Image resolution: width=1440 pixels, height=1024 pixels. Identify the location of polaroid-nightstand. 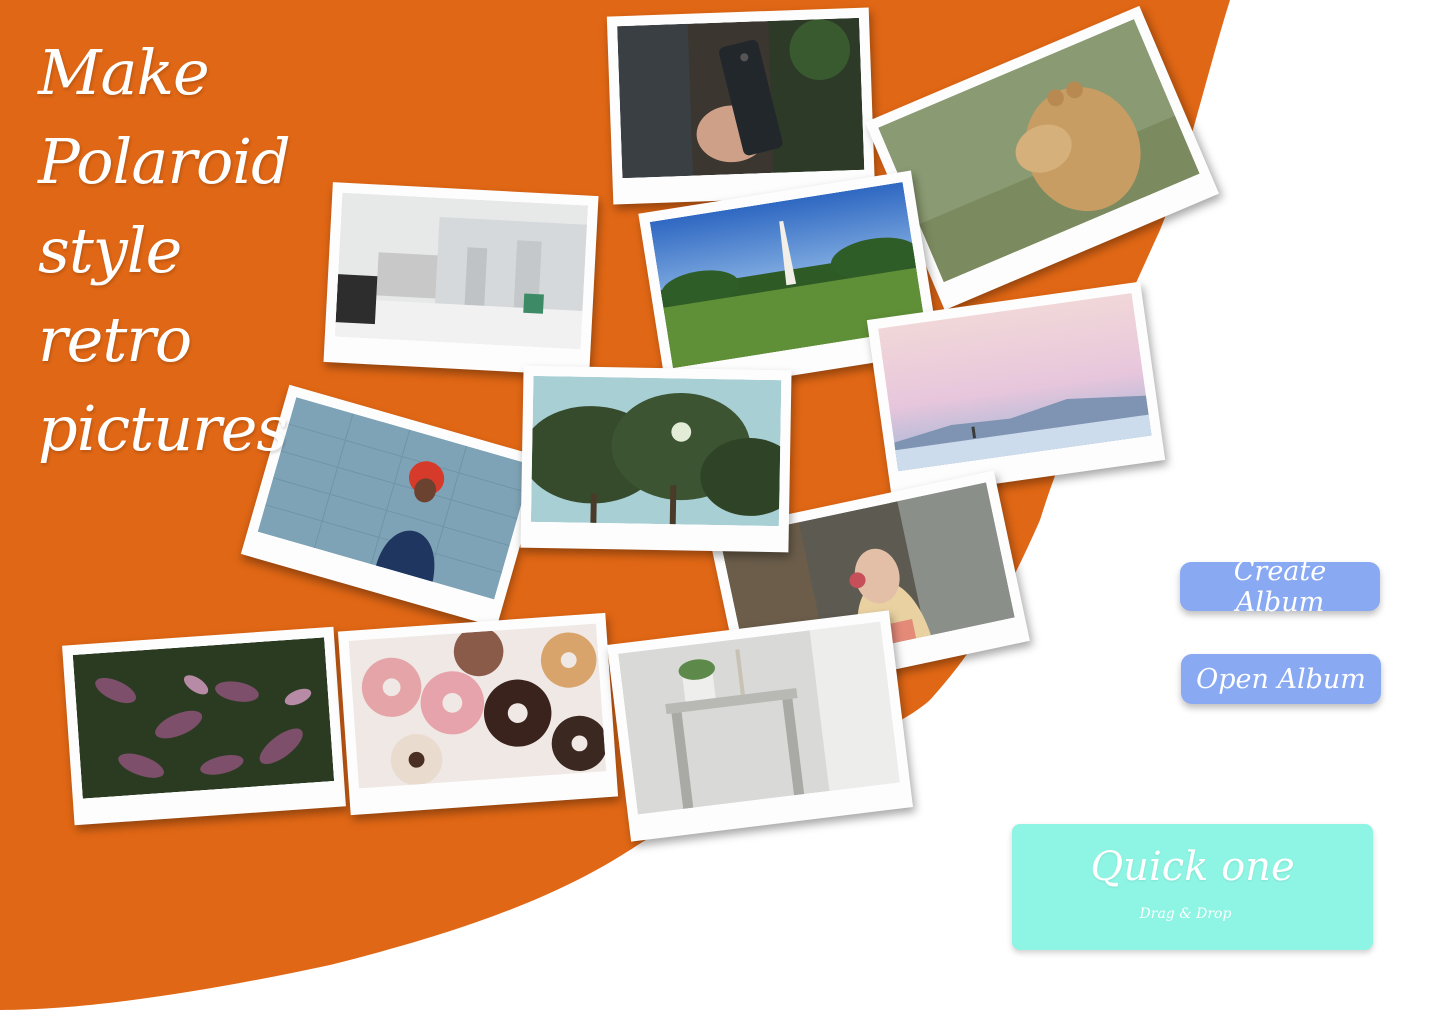
(760, 726).